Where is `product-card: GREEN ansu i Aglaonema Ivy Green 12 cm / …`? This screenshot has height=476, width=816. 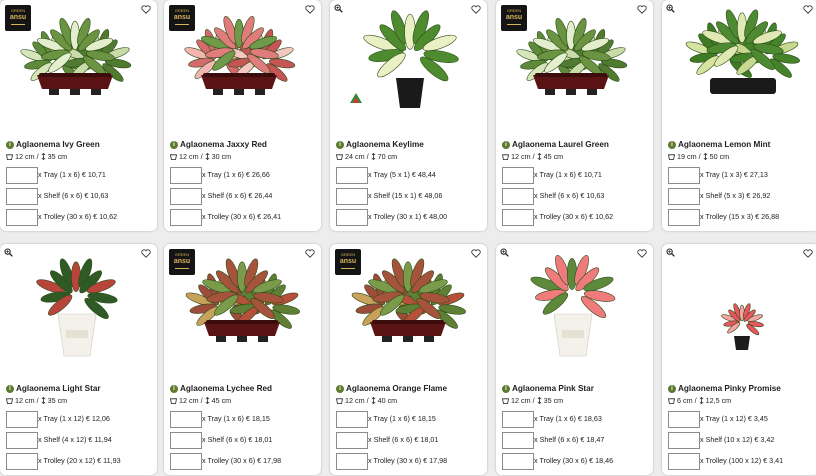
product-card: GREEN ansu i Aglaonema Ivy Green 12 cm / … is located at coordinates (78, 115).